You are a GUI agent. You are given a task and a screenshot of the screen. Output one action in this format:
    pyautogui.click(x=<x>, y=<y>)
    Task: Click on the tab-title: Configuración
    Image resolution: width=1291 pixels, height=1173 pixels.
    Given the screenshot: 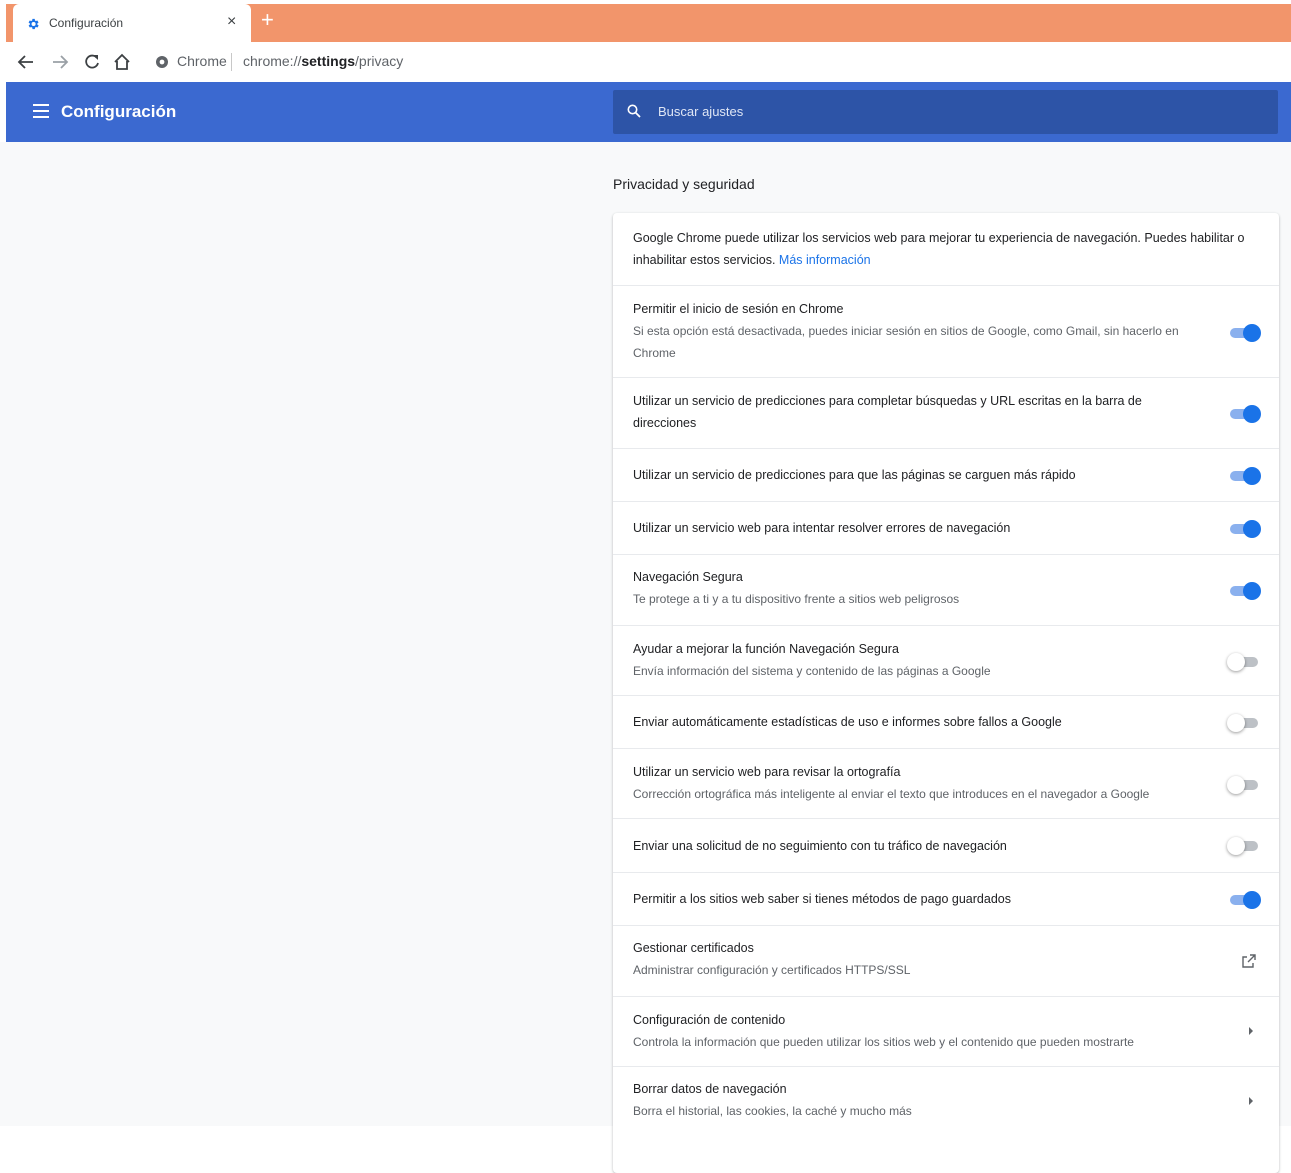 What is the action you would take?
    pyautogui.click(x=86, y=23)
    